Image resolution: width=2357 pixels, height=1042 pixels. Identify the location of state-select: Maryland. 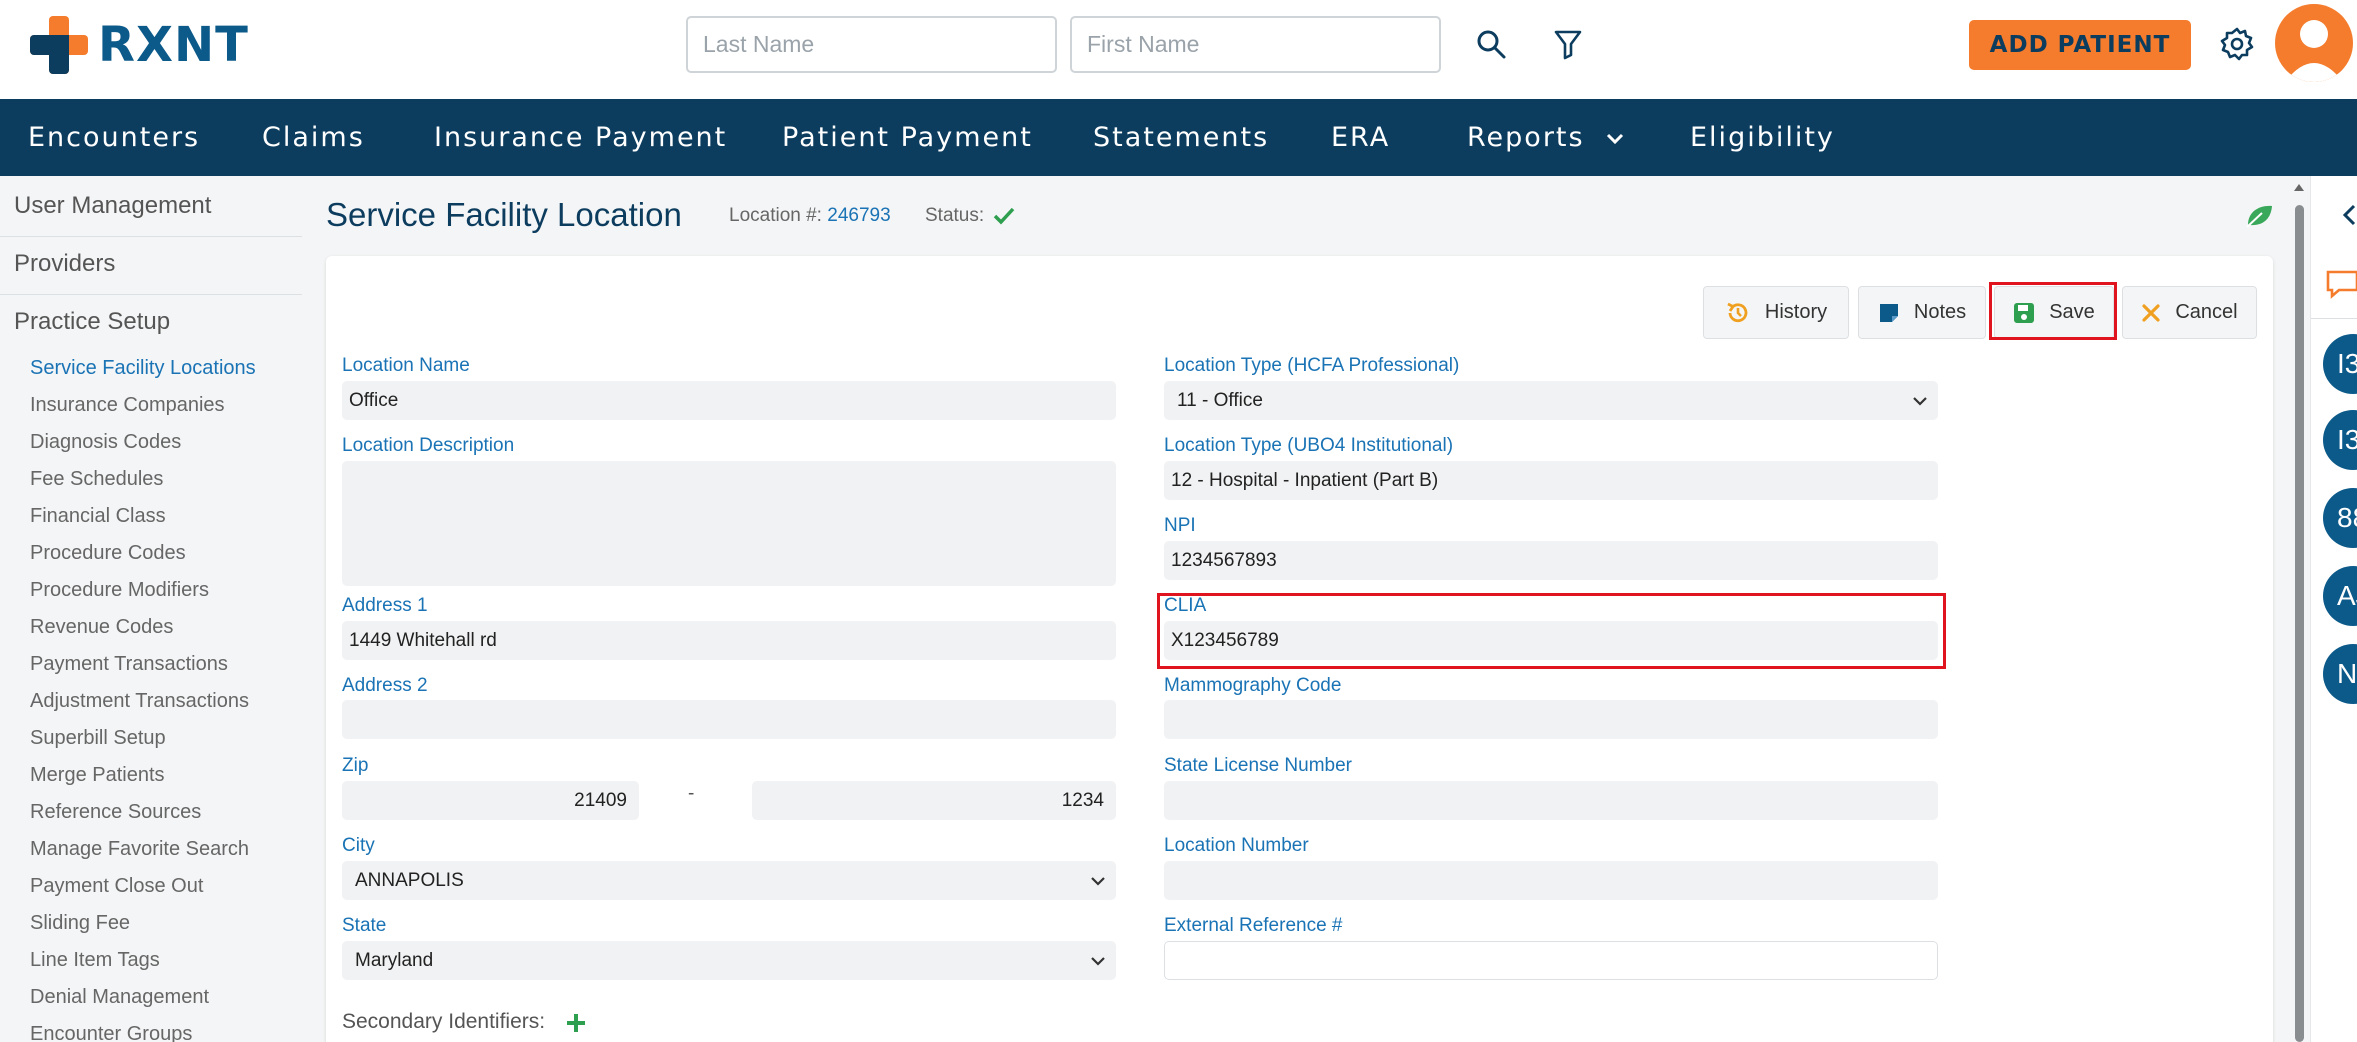
(729, 960).